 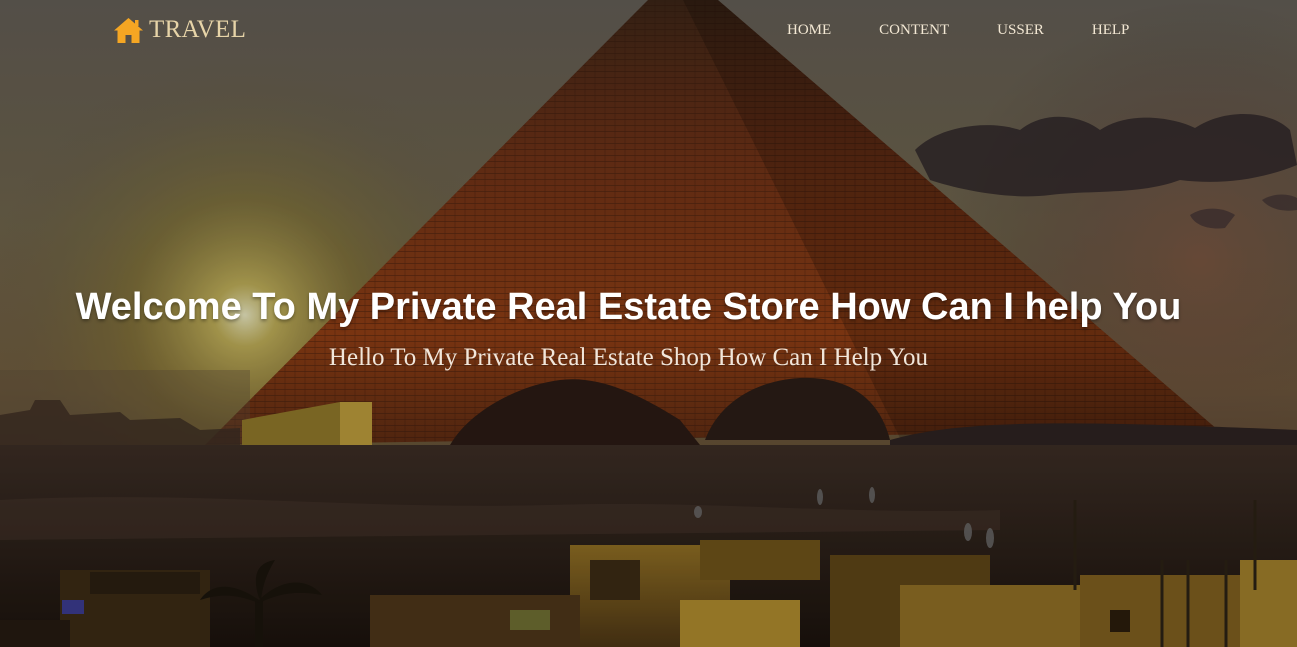 I want to click on nav-item-content: CONTENT, so click(x=914, y=30).